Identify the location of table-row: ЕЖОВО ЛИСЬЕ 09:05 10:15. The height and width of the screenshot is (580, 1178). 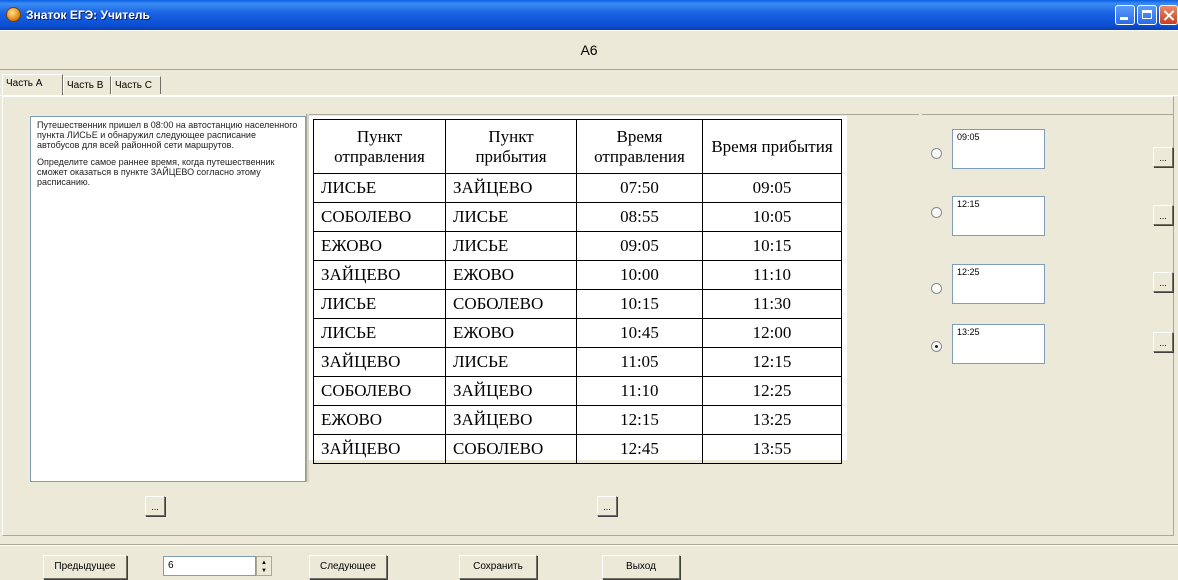
(577, 246).